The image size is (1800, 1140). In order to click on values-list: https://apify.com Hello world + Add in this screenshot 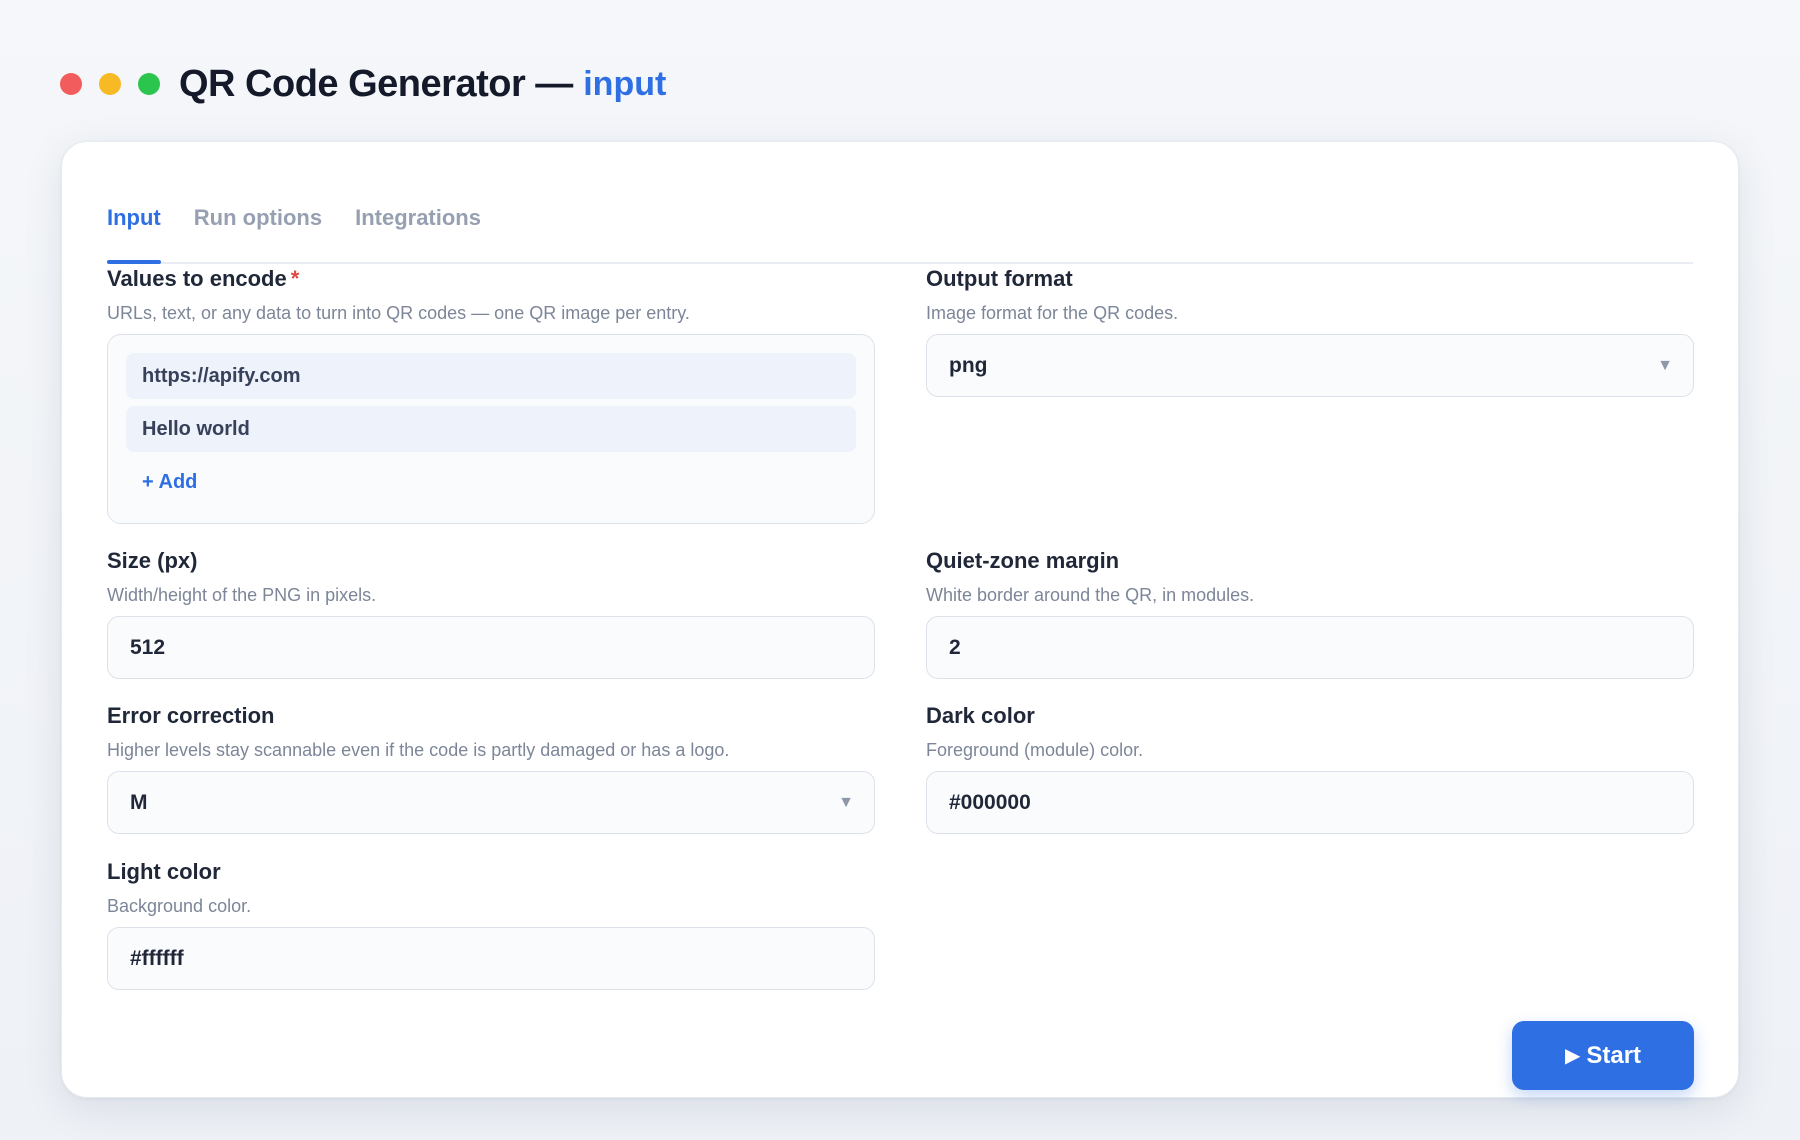, I will do `click(491, 429)`.